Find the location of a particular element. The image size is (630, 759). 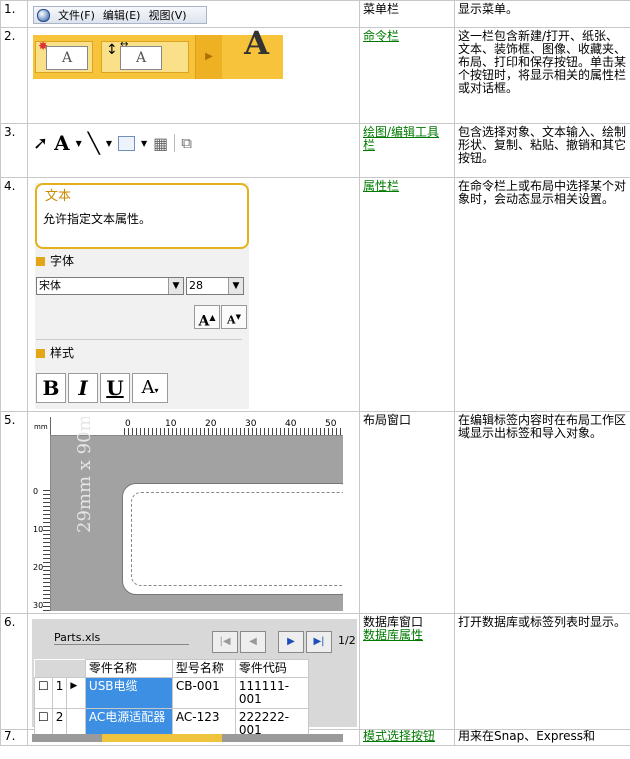

text-callout: 文本 允许指定文本属性。 is located at coordinates (142, 216).